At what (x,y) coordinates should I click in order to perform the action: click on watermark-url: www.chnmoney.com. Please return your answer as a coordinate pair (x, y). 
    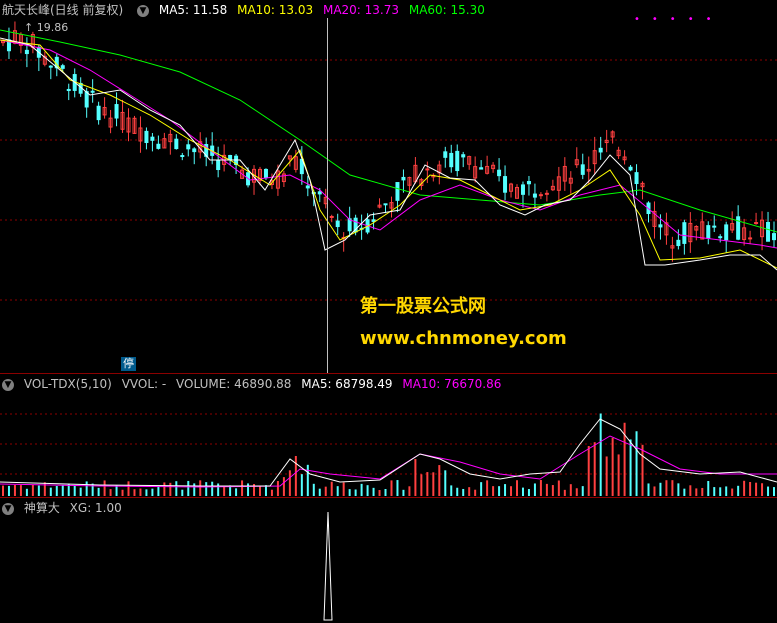
    Looking at the image, I should click on (463, 338).